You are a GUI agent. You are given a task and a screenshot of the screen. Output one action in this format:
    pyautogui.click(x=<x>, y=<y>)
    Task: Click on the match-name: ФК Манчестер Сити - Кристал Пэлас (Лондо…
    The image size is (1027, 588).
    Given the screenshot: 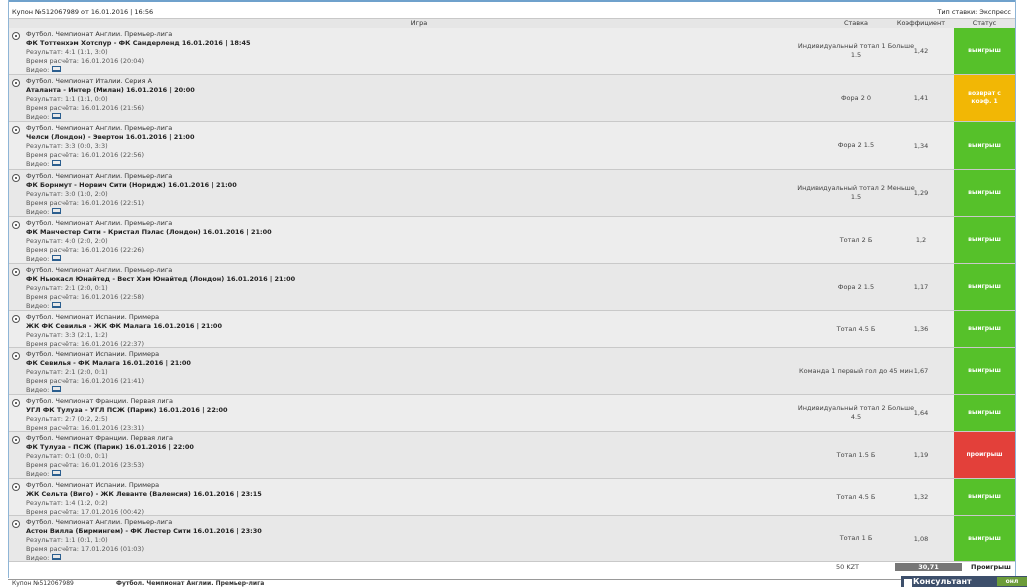 What is the action you would take?
    pyautogui.click(x=149, y=232)
    